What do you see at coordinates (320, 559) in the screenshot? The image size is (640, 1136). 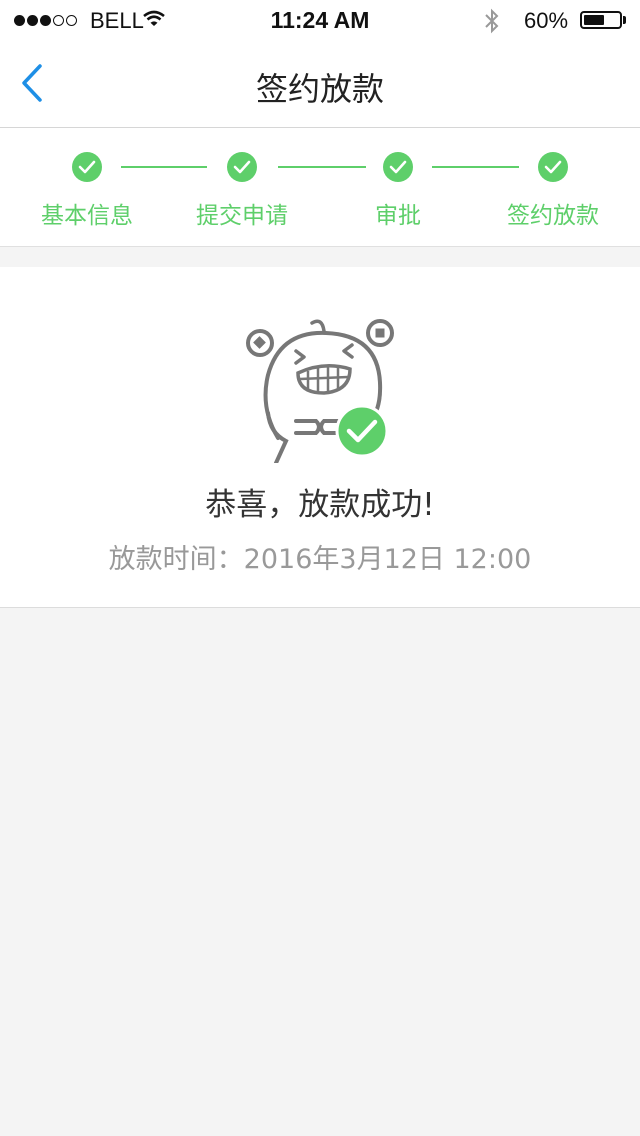 I see `disbursement-time: 放款时间：2016年3月12日 12:00` at bounding box center [320, 559].